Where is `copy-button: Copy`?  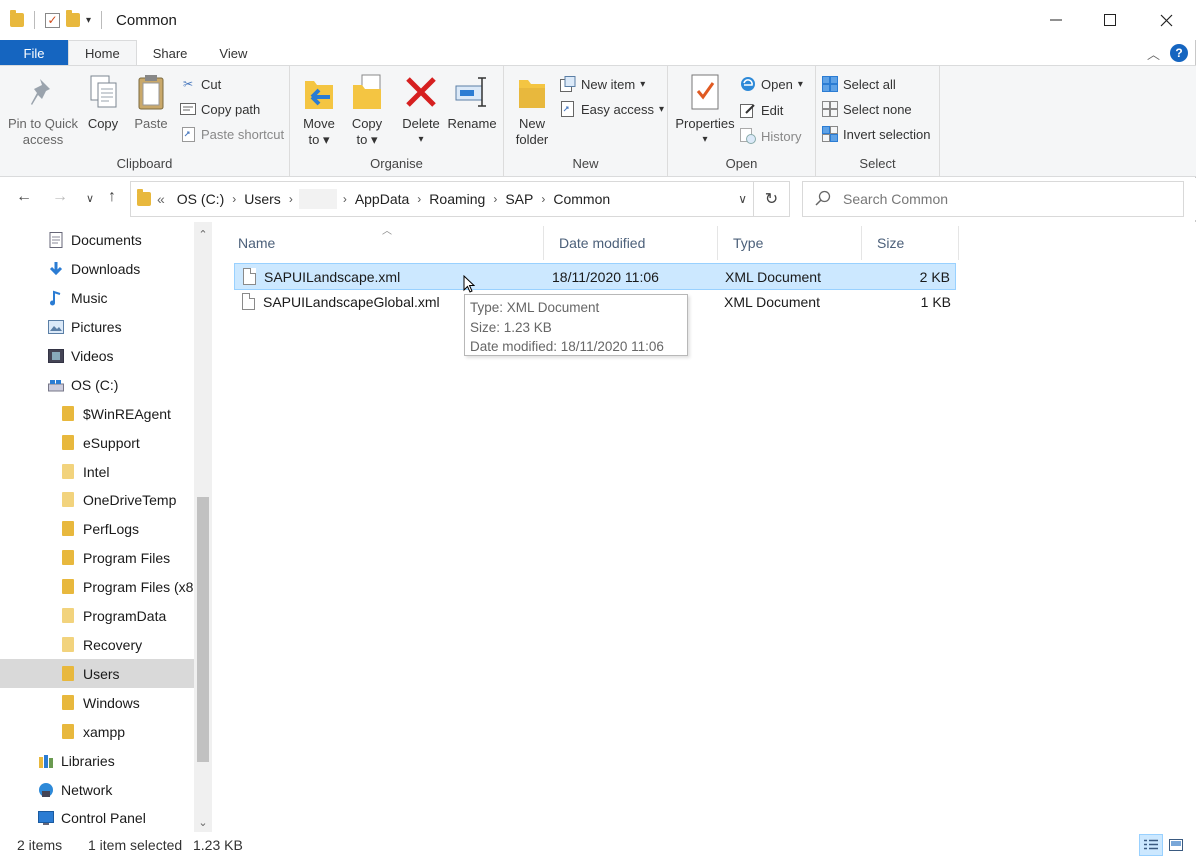
copy-button: Copy is located at coordinates (103, 102).